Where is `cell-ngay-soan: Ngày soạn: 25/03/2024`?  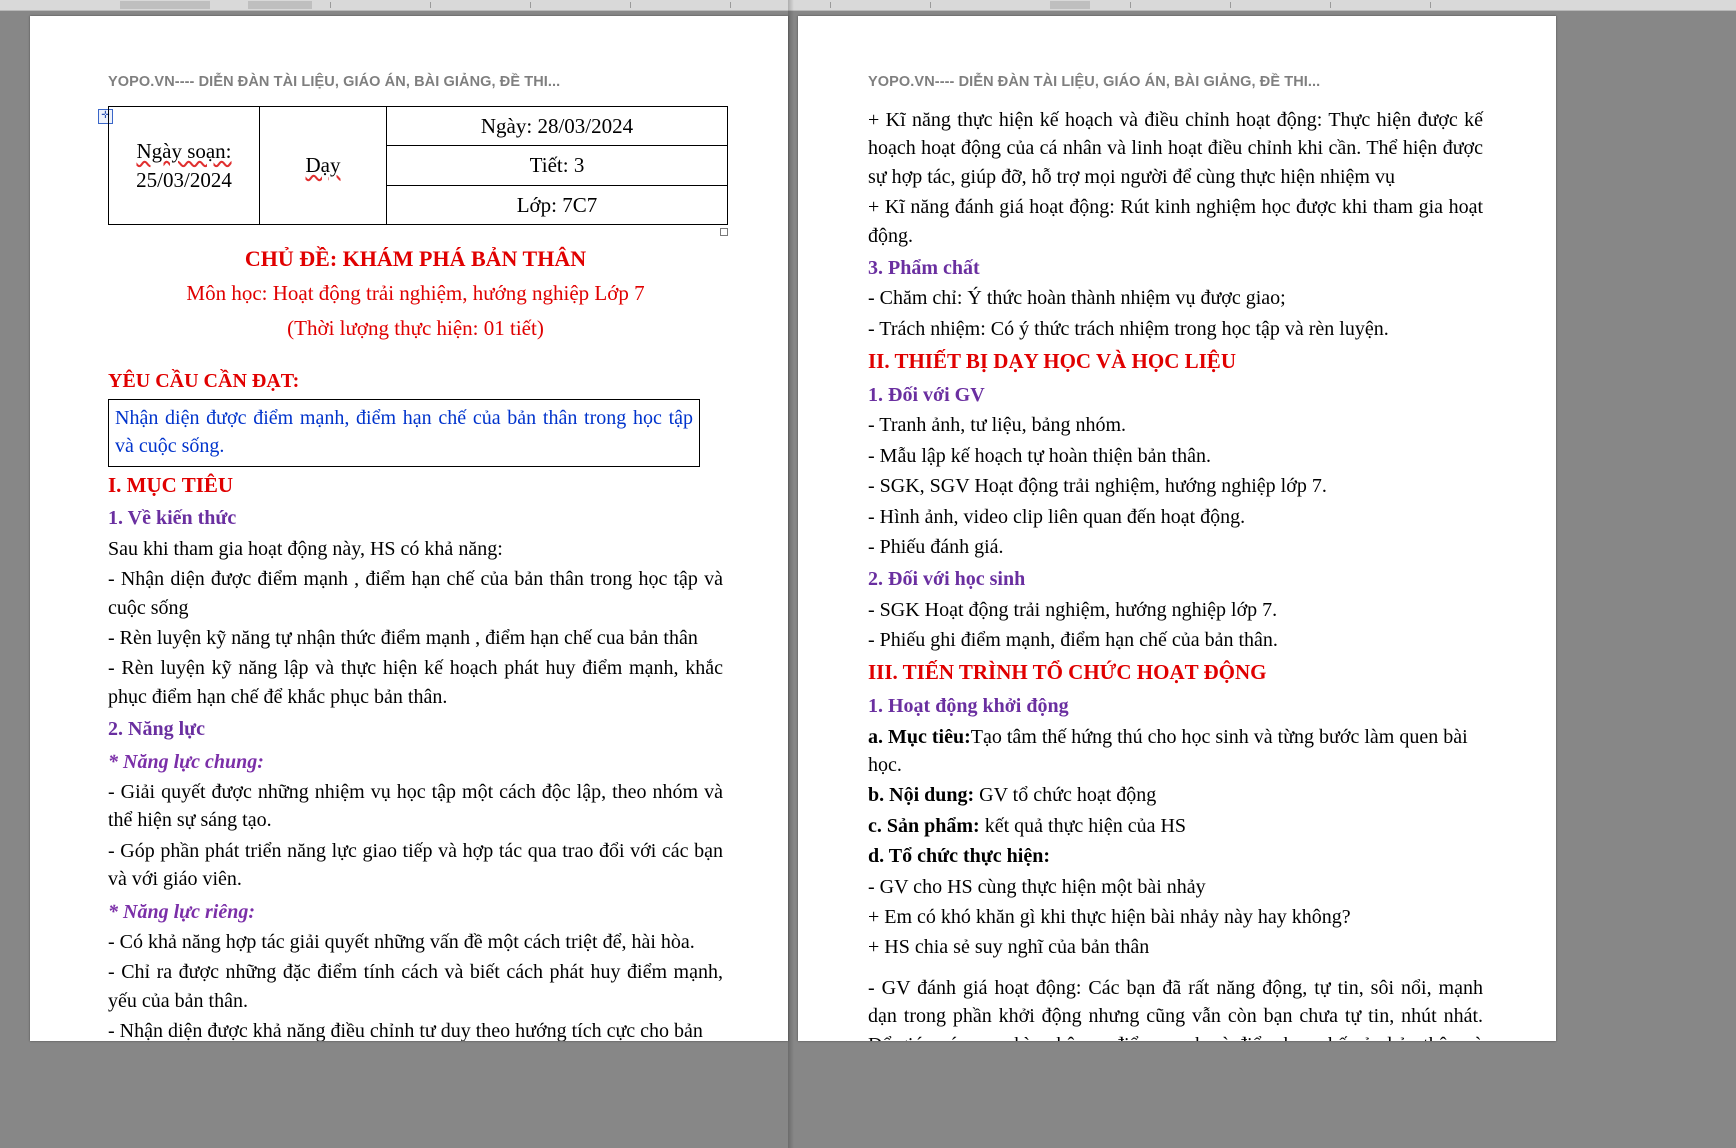 cell-ngay-soan: Ngày soạn: 25/03/2024 is located at coordinates (184, 165).